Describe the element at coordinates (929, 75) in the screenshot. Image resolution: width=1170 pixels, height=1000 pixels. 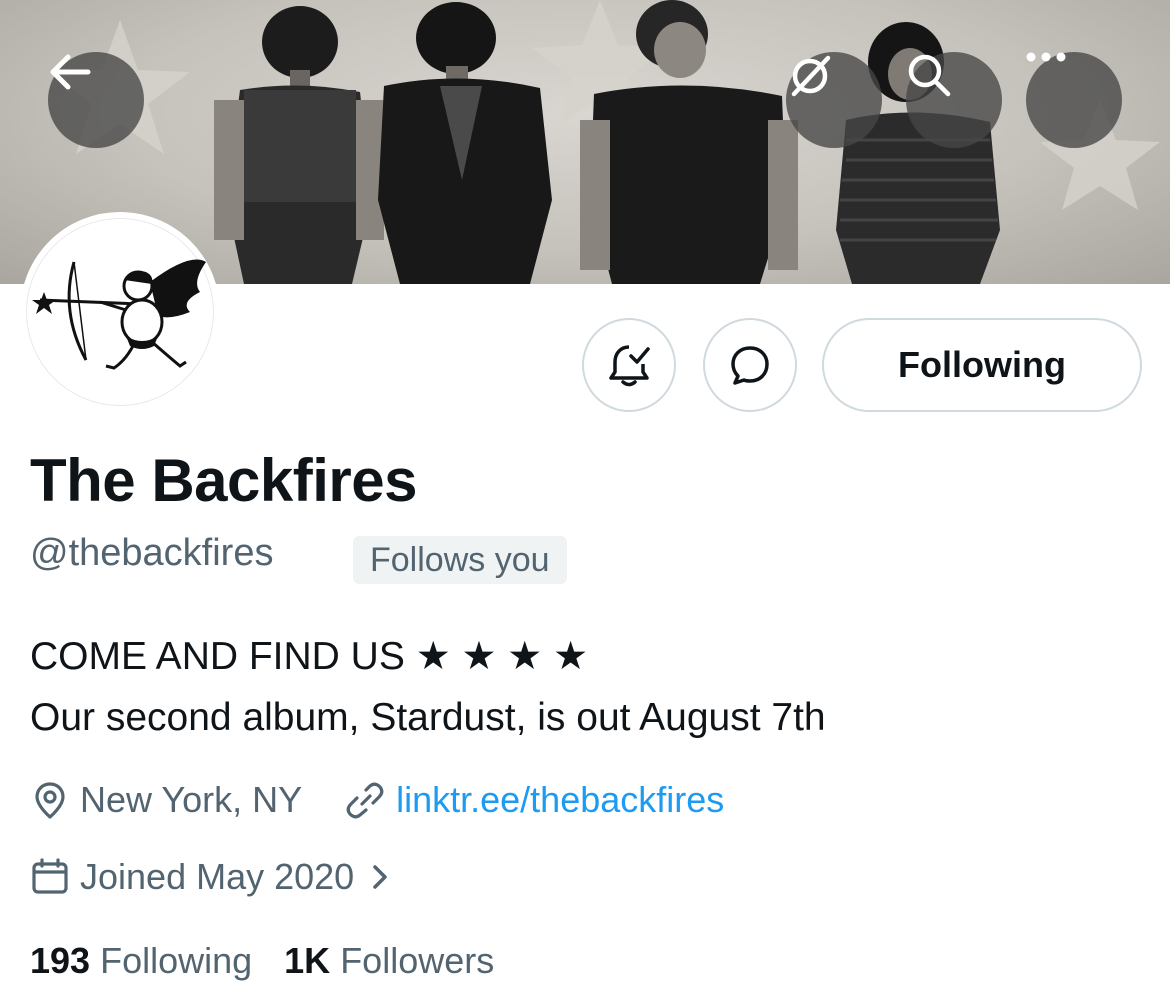
I see `search-icon` at that location.